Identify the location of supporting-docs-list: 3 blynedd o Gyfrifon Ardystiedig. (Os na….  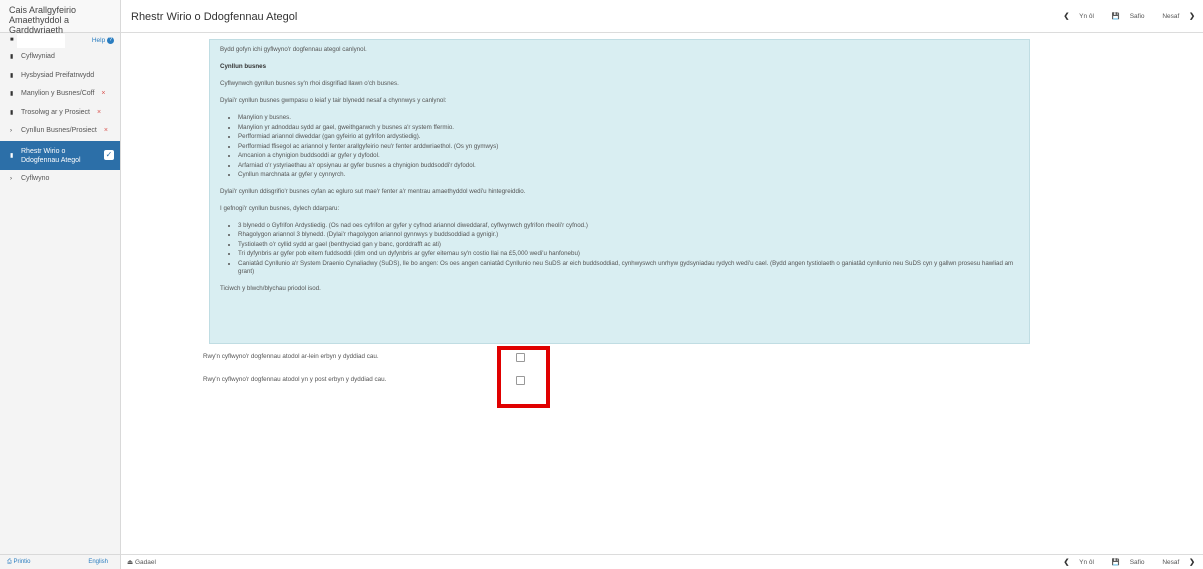
(619, 249).